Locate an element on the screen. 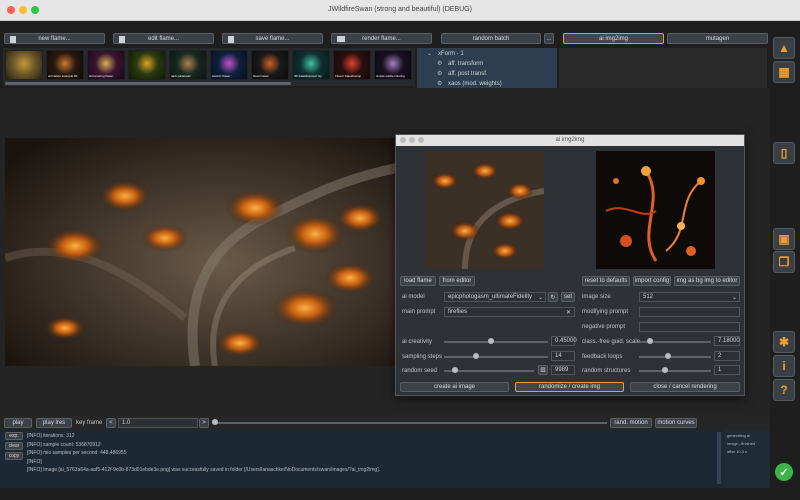 This screenshot has height=500, width=800. ai-creativity-value: 0.45000 is located at coordinates (564, 341).